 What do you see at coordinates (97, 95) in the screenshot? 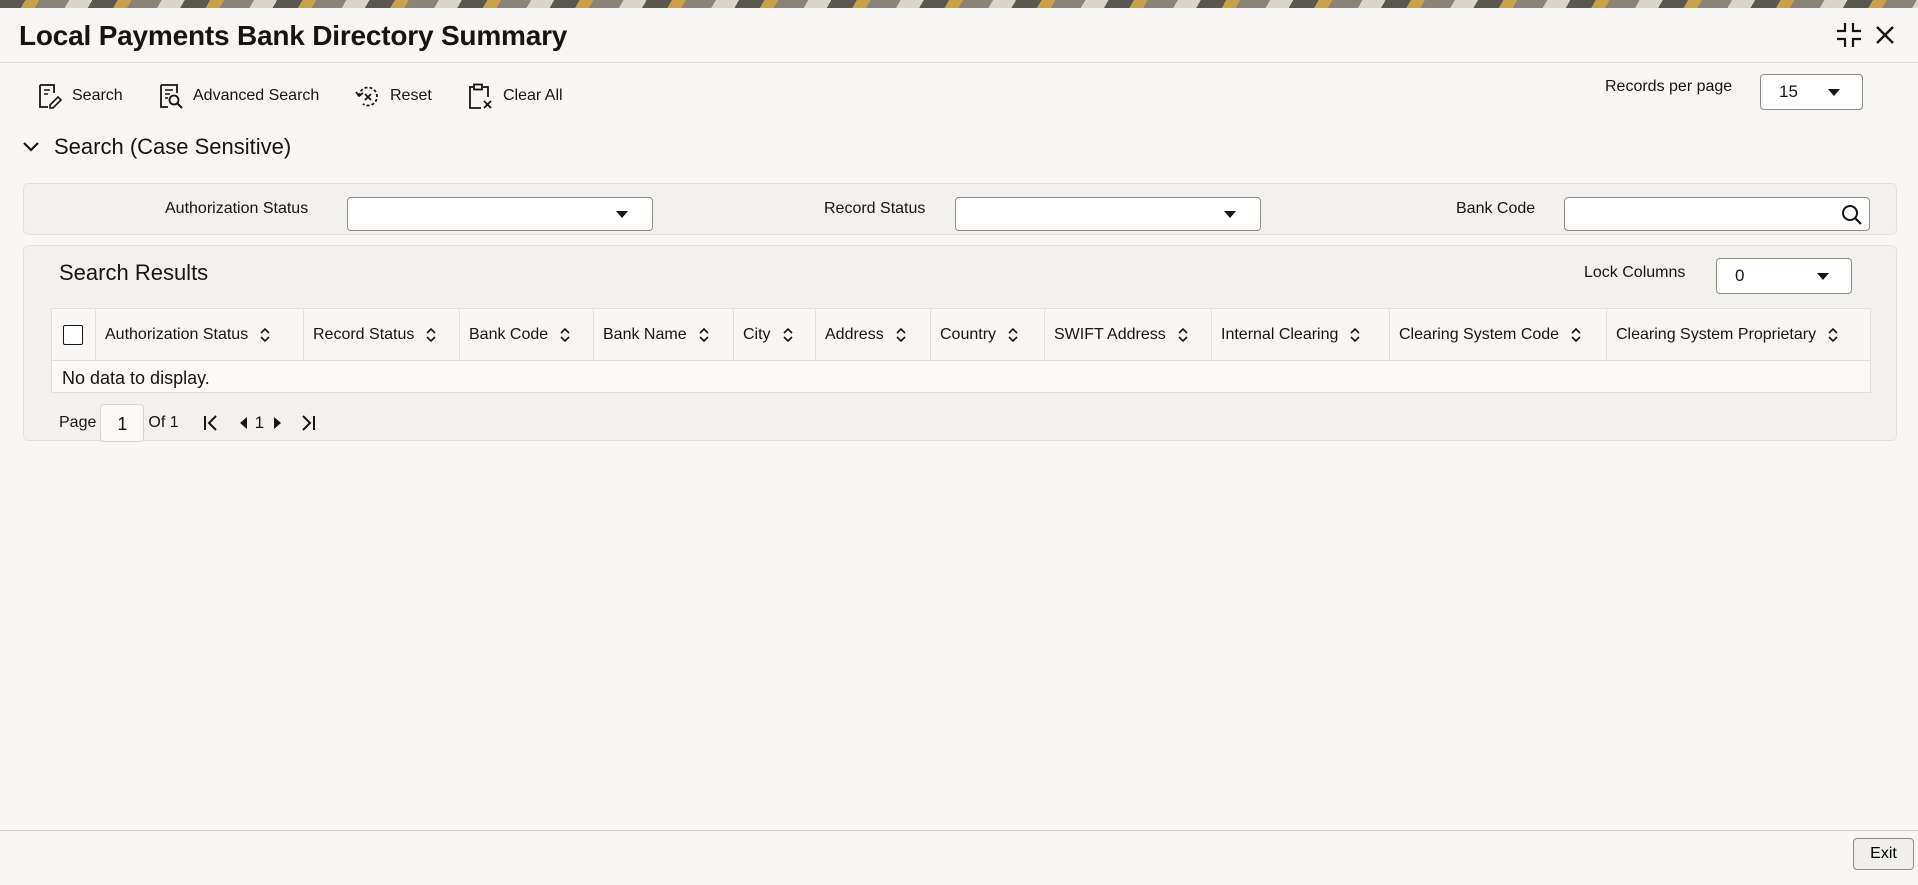
I see `search-button-label: Search` at bounding box center [97, 95].